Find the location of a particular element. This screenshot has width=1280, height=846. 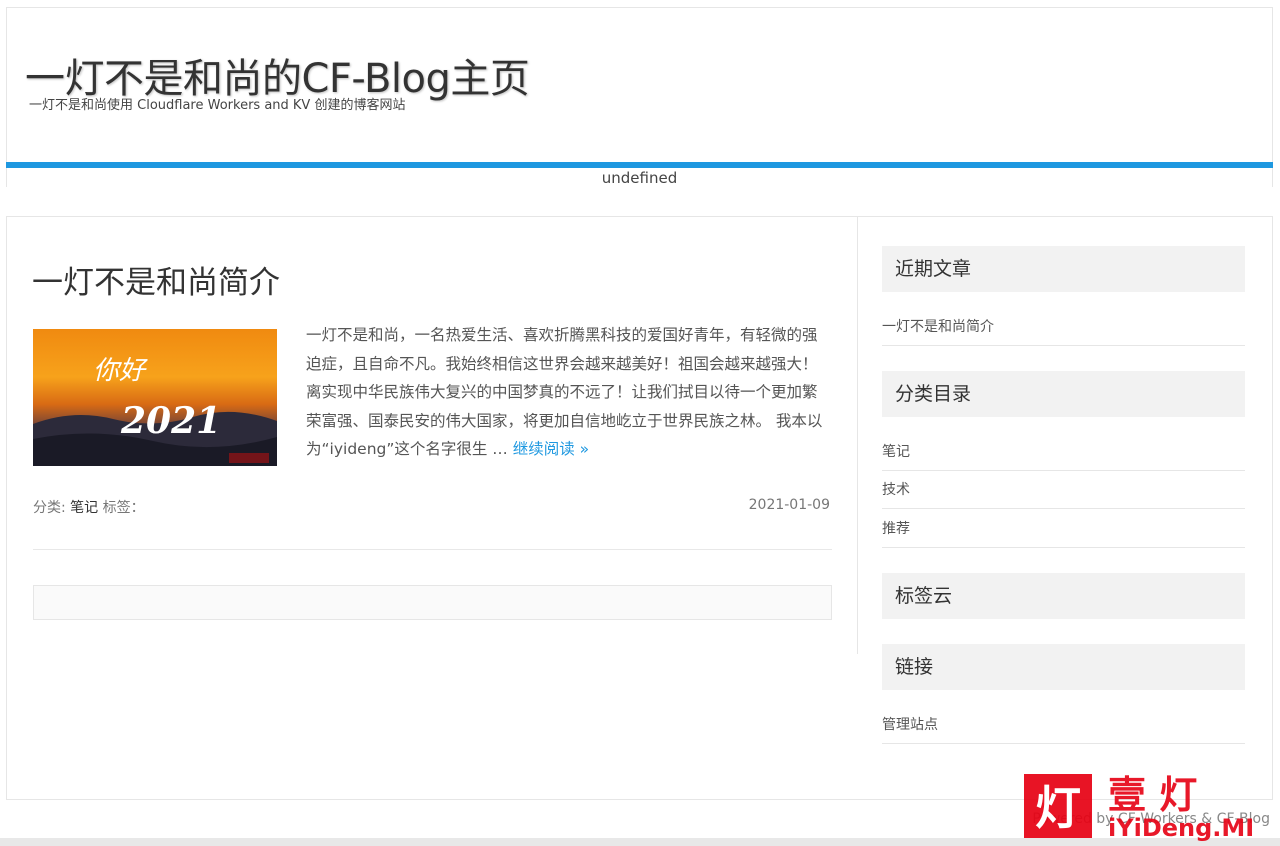

category-label: 分类: is located at coordinates (52, 508).